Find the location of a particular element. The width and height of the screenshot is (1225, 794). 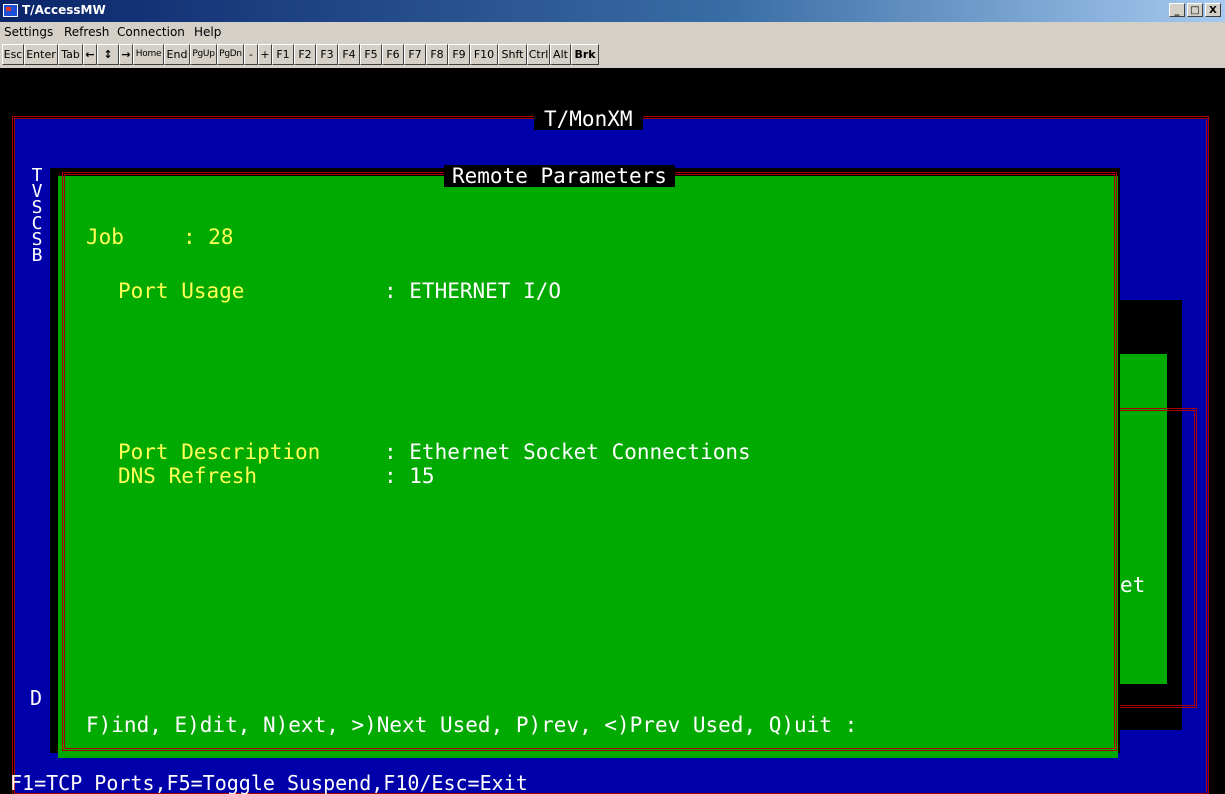

left-letter: B is located at coordinates (37, 255).